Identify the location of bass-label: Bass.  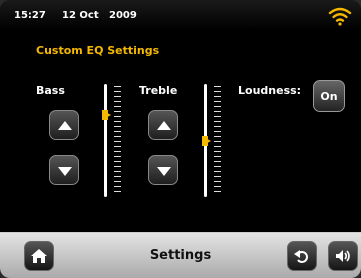
(50, 90).